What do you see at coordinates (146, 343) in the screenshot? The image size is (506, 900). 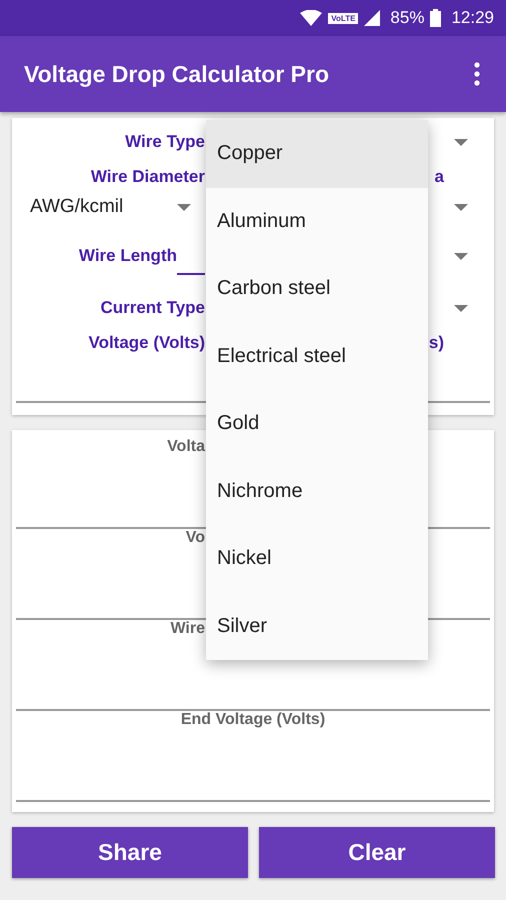 I see `field-label: Voltage (Volts)` at bounding box center [146, 343].